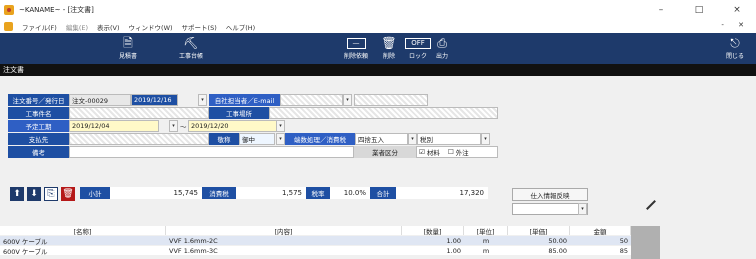  Describe the element at coordinates (108, 27) in the screenshot. I see `menu-view: 表示(V)` at that location.